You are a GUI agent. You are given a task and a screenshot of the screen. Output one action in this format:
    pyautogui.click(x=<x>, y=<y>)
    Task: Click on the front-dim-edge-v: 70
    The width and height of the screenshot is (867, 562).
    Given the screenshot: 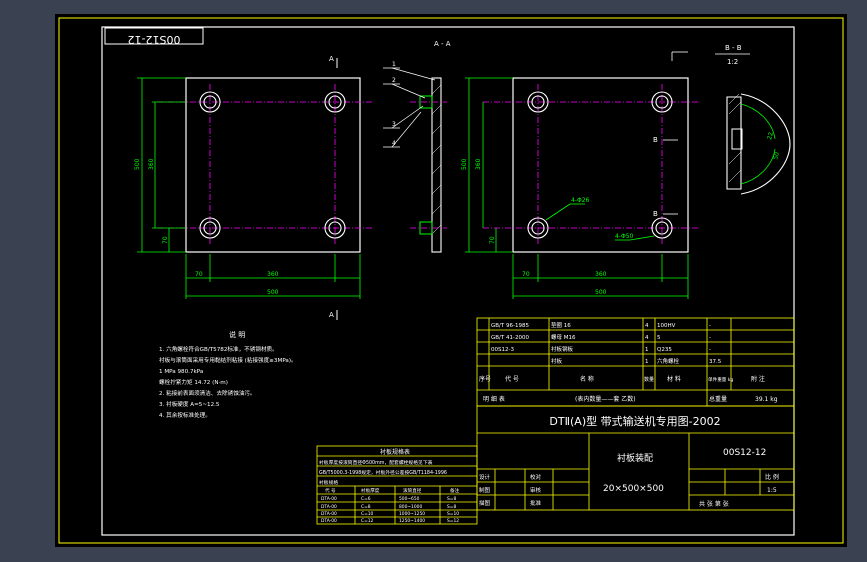 What is the action you would take?
    pyautogui.click(x=165, y=240)
    